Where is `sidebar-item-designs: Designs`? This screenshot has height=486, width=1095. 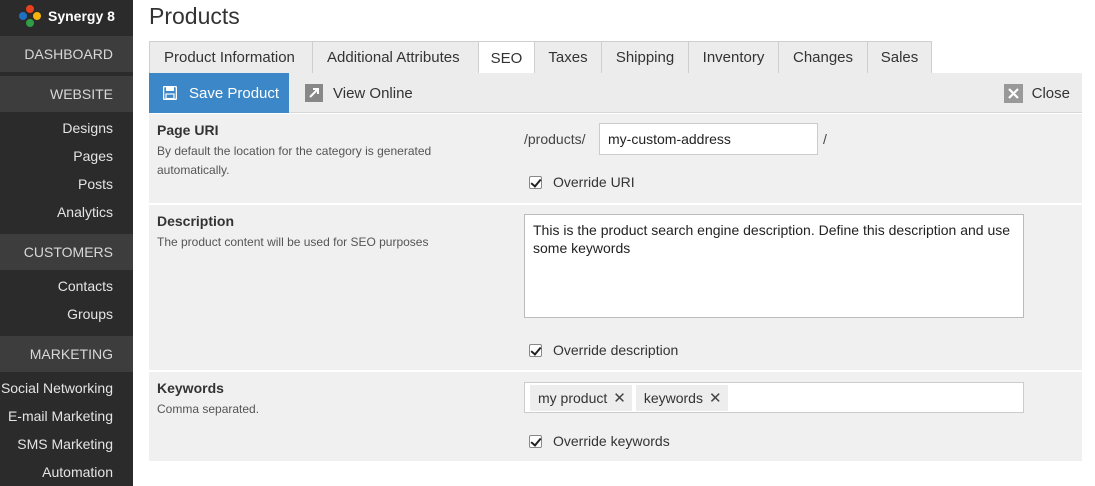
sidebar-item-designs: Designs is located at coordinates (66, 128).